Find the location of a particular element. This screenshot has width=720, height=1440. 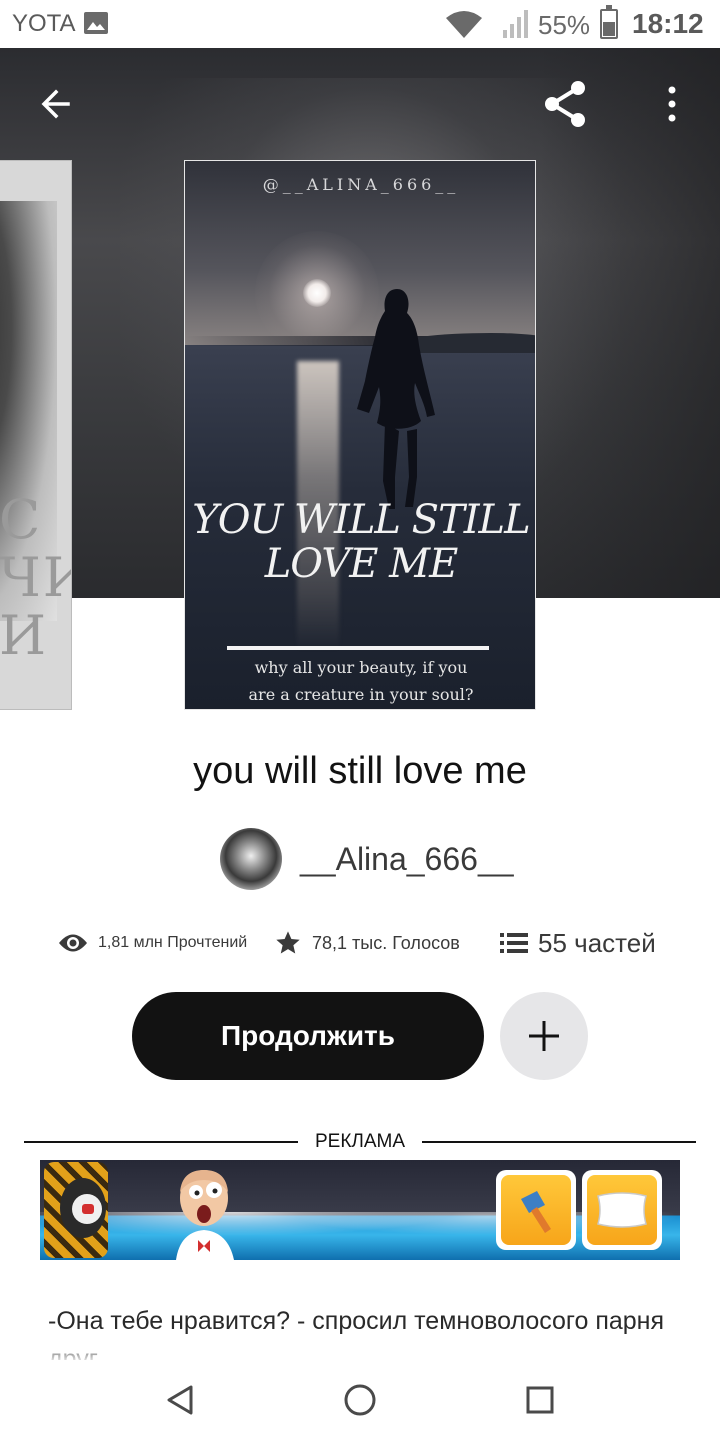

clock: 18:12 is located at coordinates (668, 23).